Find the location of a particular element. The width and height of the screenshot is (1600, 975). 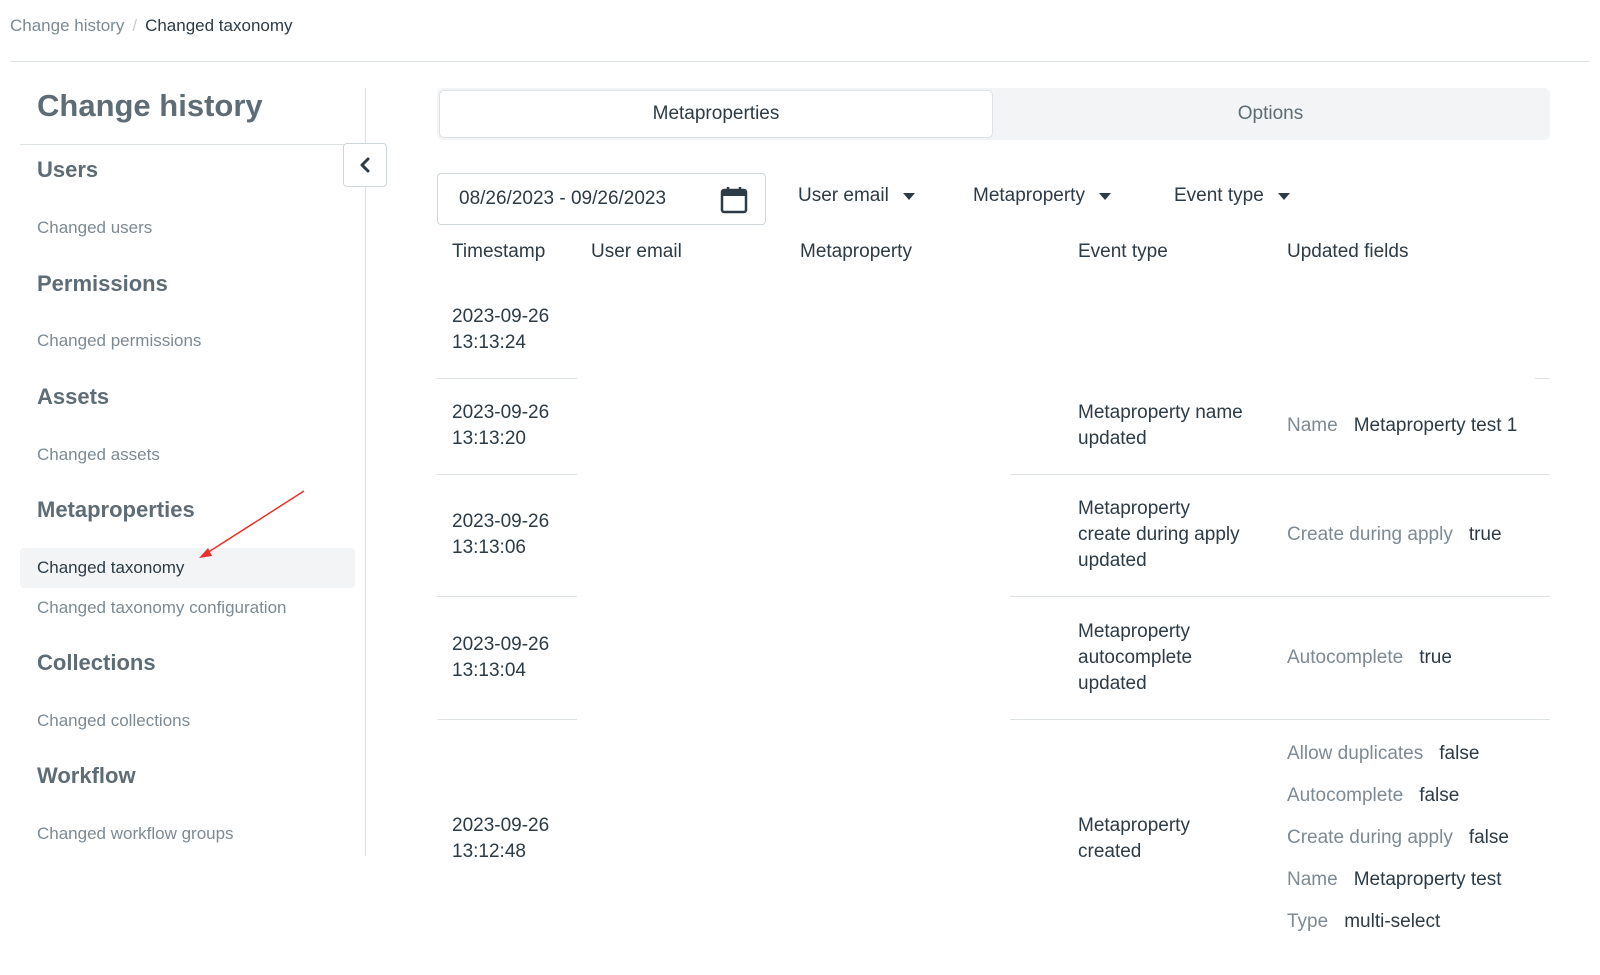

event-type-filter-label: Event type is located at coordinates (1219, 195).